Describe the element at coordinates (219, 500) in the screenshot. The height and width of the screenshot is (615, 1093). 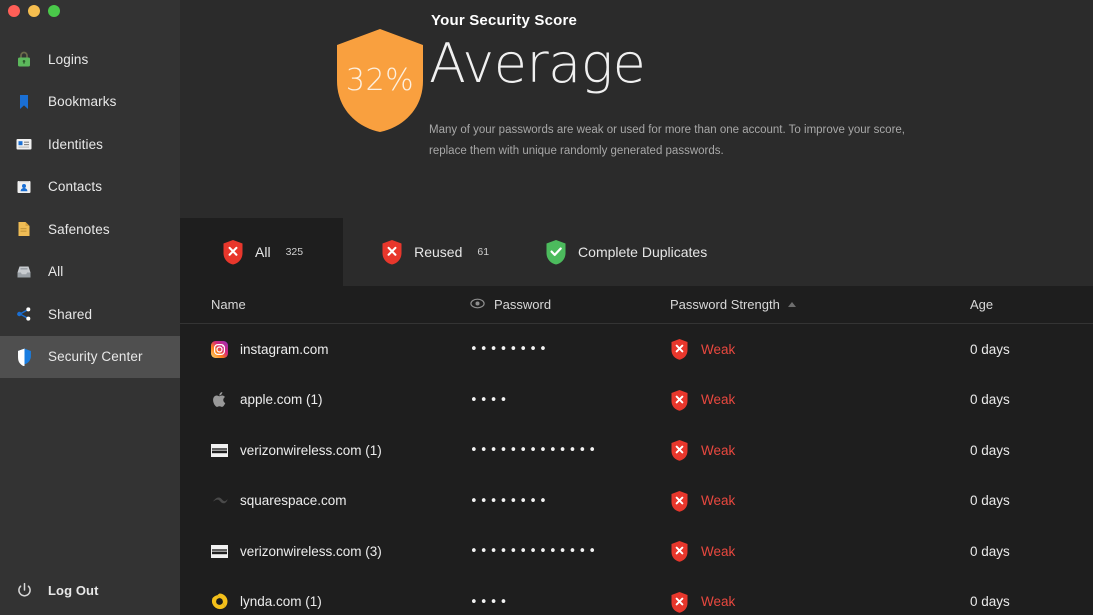
I see `squarespace-icon` at that location.